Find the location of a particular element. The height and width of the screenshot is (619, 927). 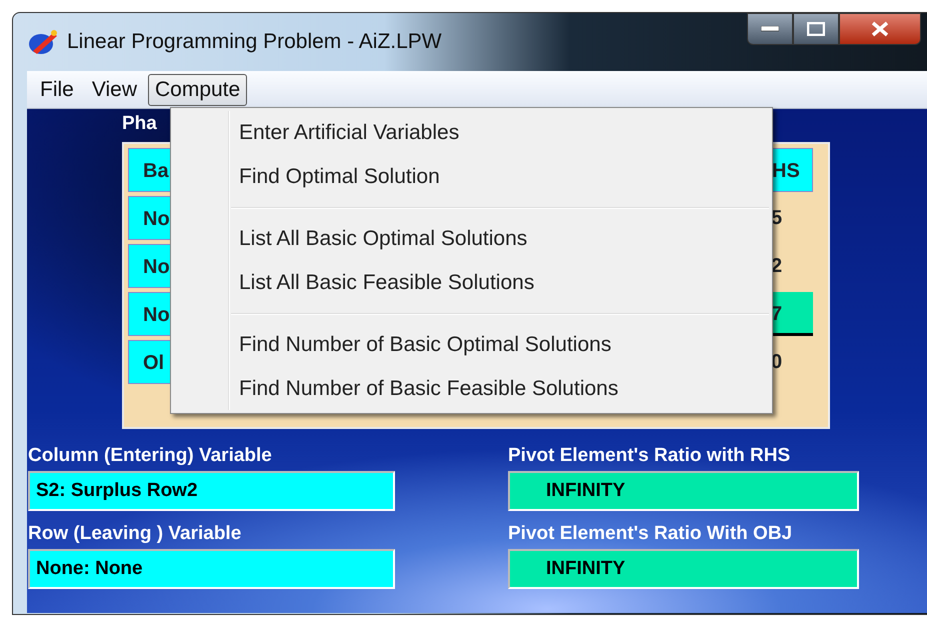

minimize-icon is located at coordinates (770, 29).